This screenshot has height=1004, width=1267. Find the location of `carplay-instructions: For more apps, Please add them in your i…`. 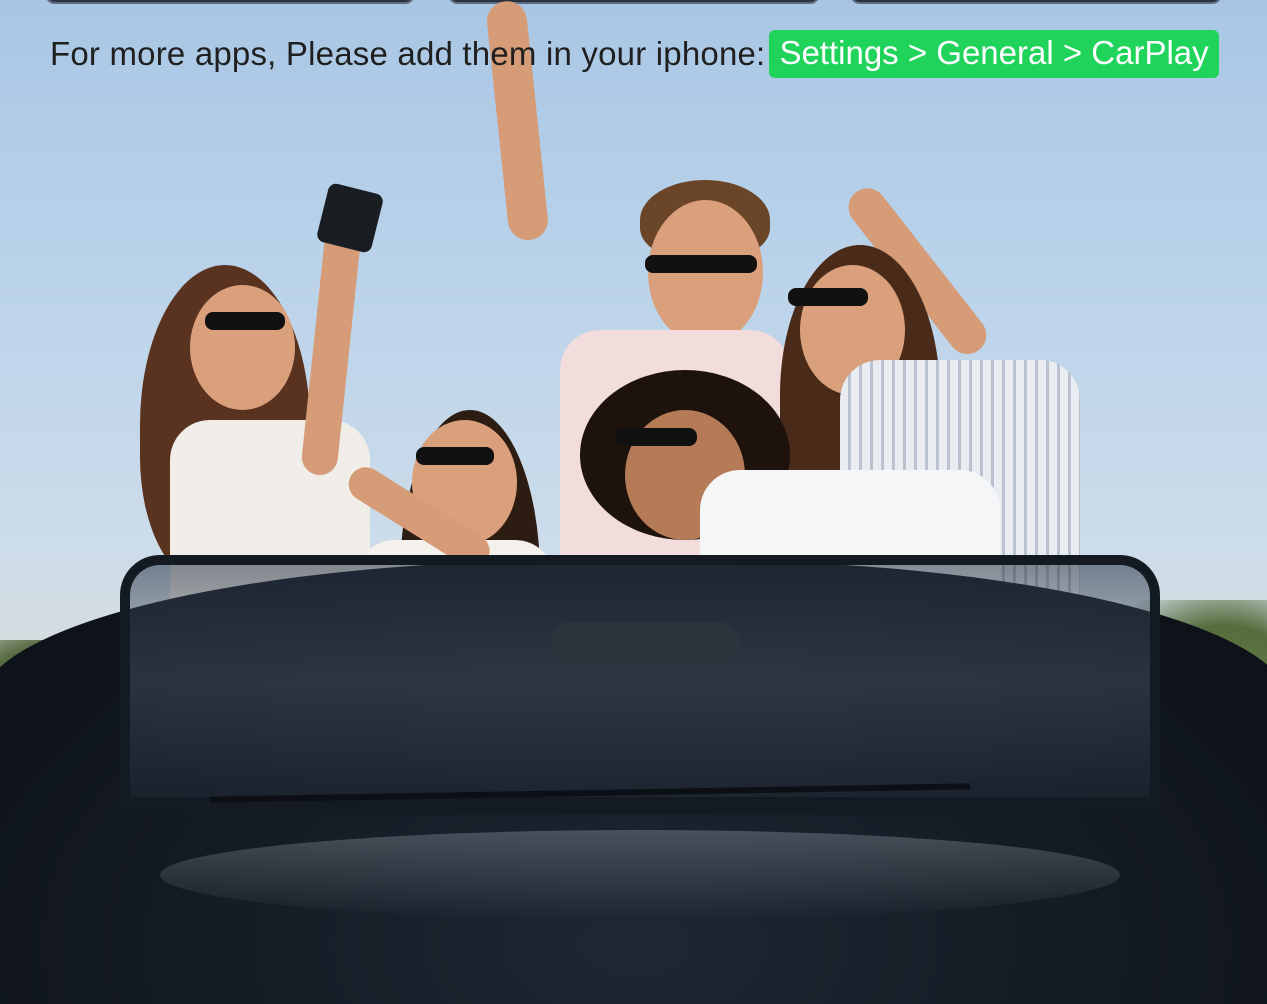

carplay-instructions: For more apps, Please add them in your i… is located at coordinates (634, 54).